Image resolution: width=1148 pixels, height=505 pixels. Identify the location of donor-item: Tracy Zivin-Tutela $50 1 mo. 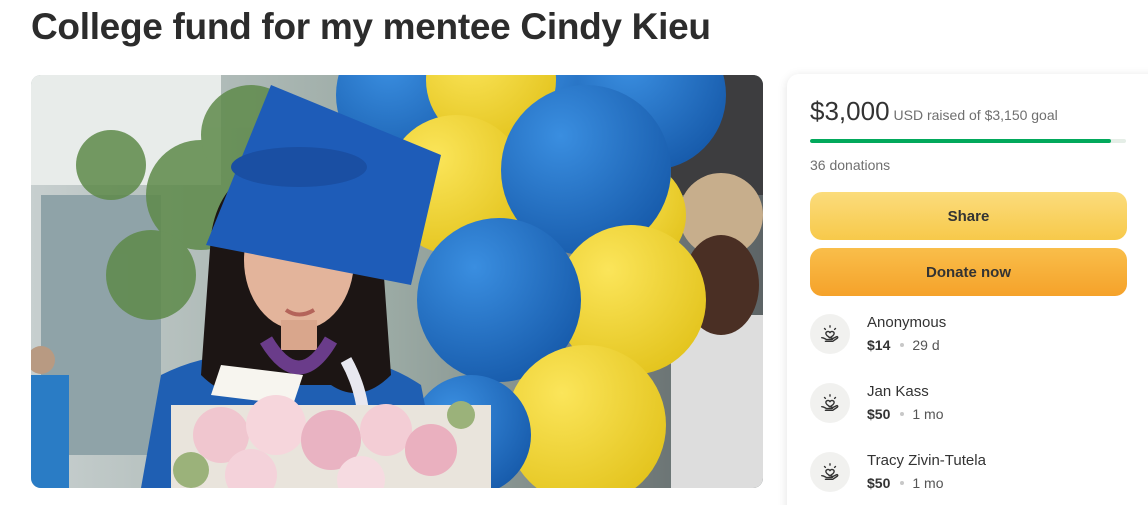
(970, 474).